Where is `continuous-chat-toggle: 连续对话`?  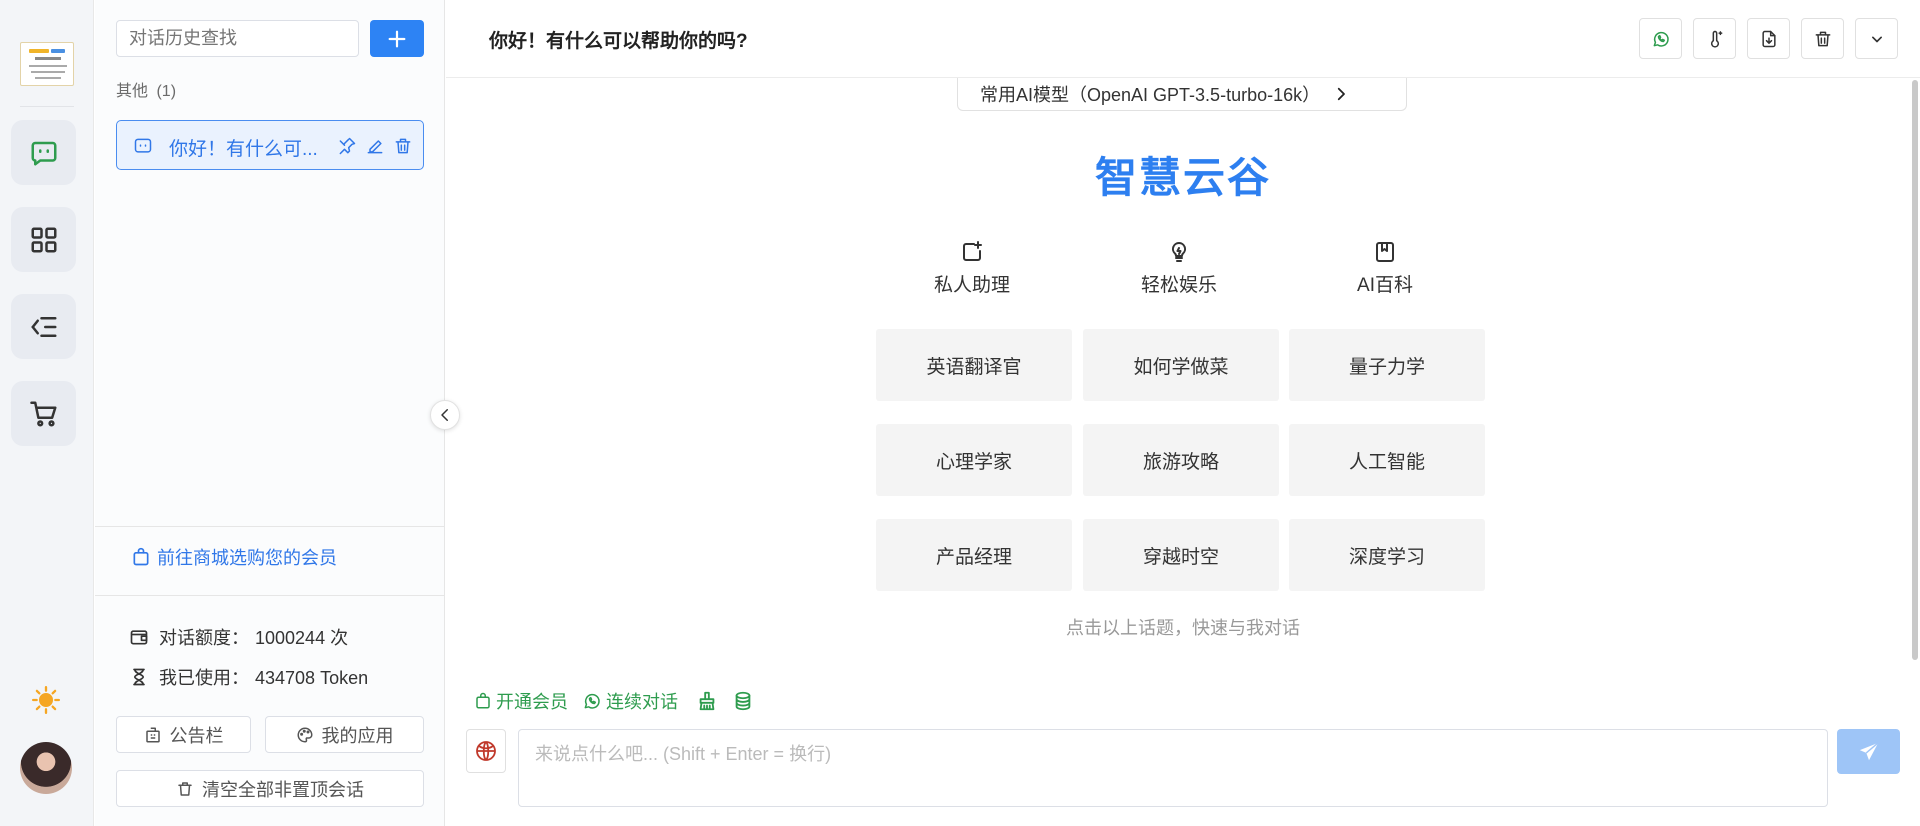 continuous-chat-toggle: 连续对话 is located at coordinates (630, 701).